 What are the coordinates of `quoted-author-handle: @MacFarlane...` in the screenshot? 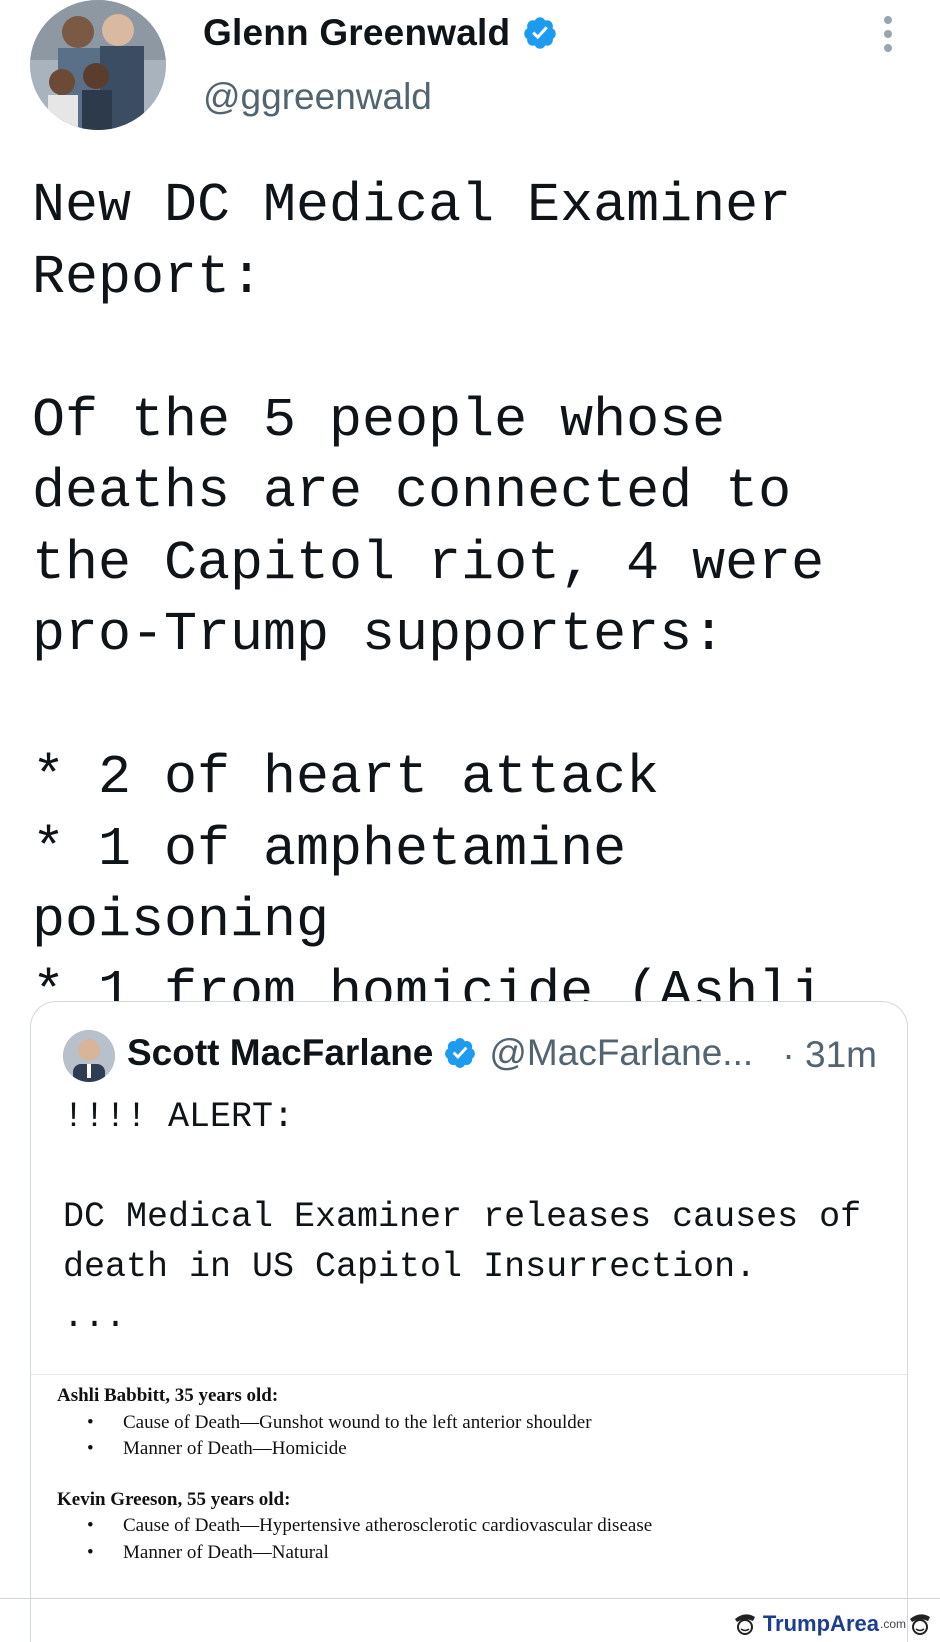 It's located at (621, 1053).